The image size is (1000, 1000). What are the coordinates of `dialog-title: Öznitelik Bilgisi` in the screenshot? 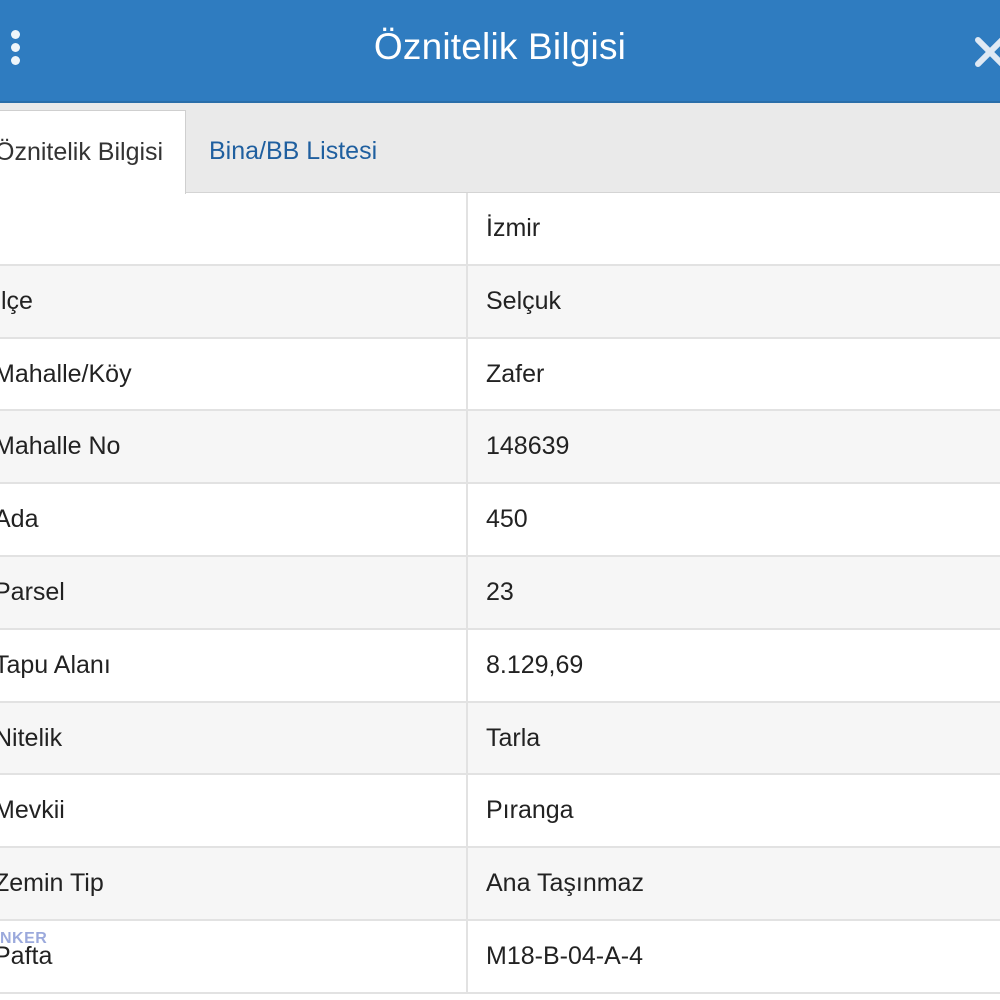 It's located at (500, 46).